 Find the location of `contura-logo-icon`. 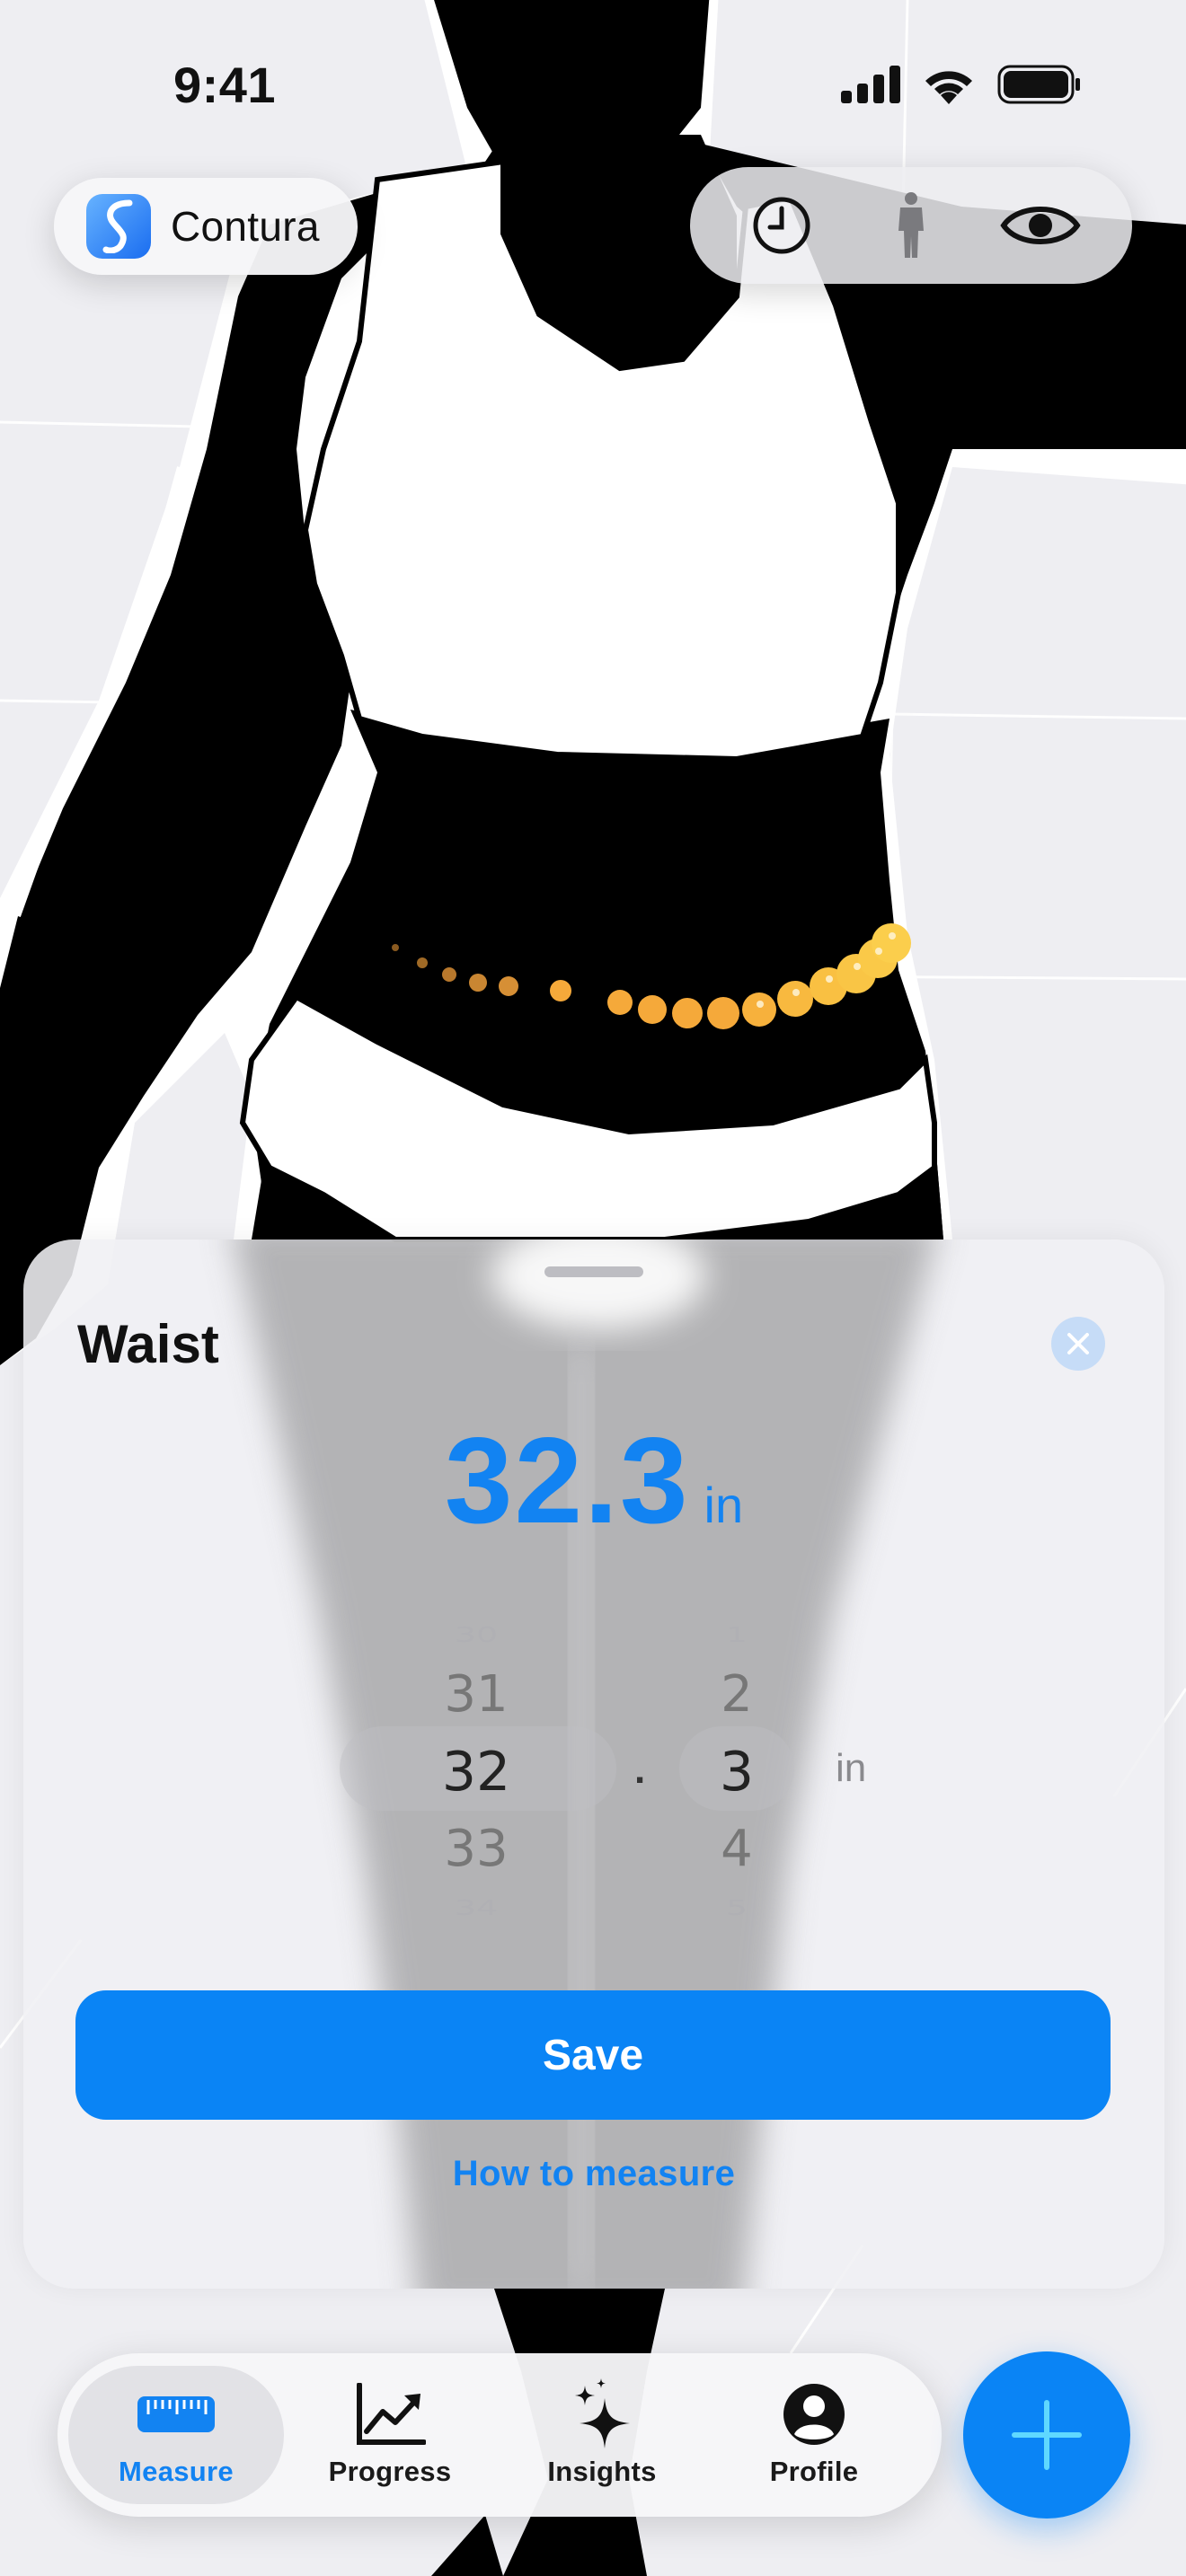

contura-logo-icon is located at coordinates (118, 226).